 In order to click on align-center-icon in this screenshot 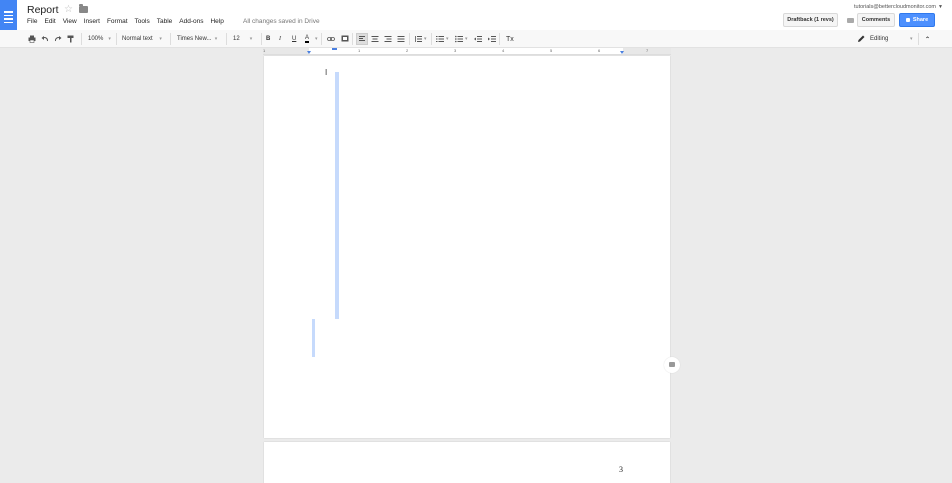, I will do `click(375, 39)`.